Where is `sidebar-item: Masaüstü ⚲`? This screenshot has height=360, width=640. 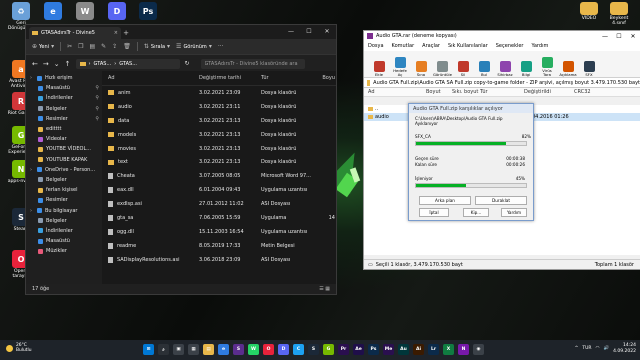
sidebar-item: Masaüstü ⚲ is located at coordinates (64, 88).